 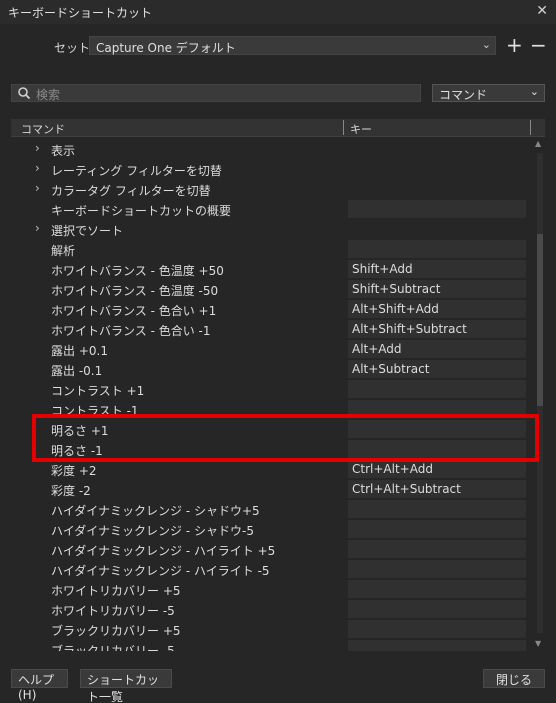 What do you see at coordinates (48, 95) in the screenshot?
I see `search-placeholder: 検索` at bounding box center [48, 95].